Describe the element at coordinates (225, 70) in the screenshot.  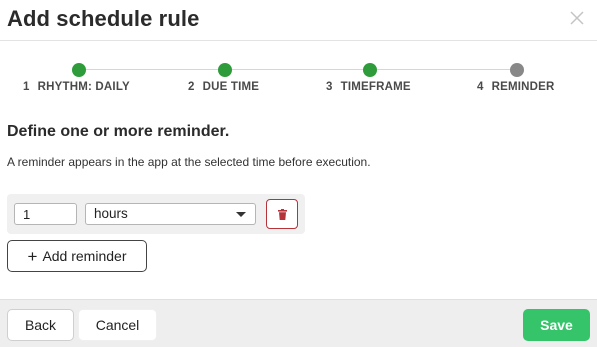
I see `step-2-dot` at that location.